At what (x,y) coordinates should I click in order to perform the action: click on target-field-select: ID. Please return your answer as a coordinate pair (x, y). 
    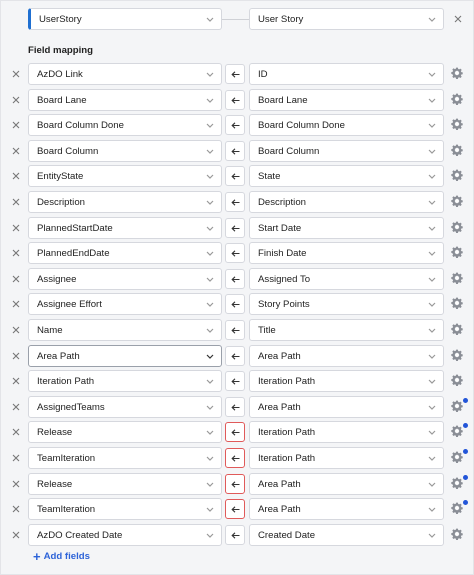
    Looking at the image, I should click on (346, 74).